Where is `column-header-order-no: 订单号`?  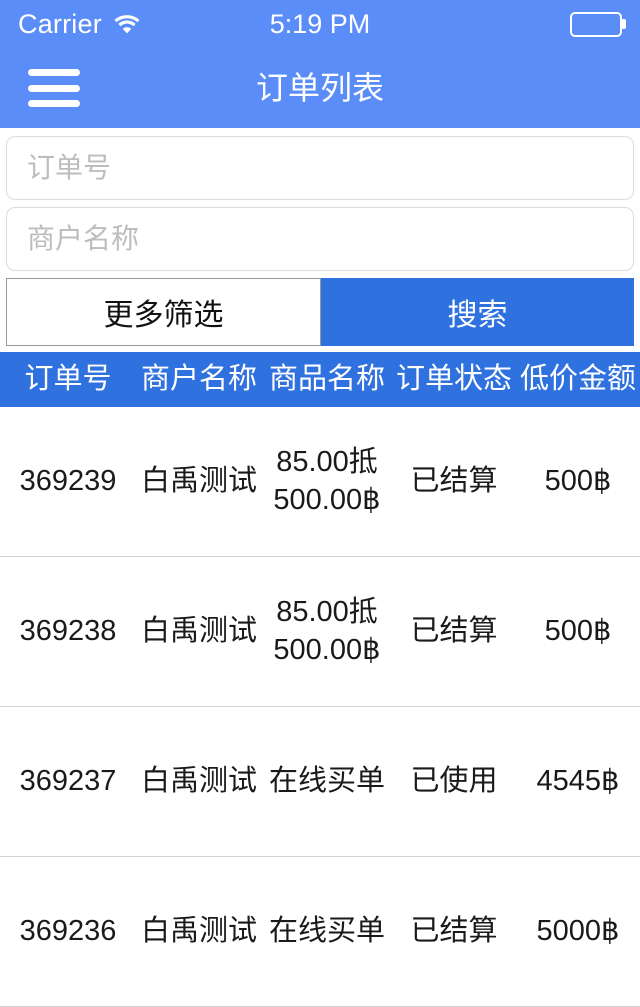 column-header-order-no: 订单号 is located at coordinates (68, 379).